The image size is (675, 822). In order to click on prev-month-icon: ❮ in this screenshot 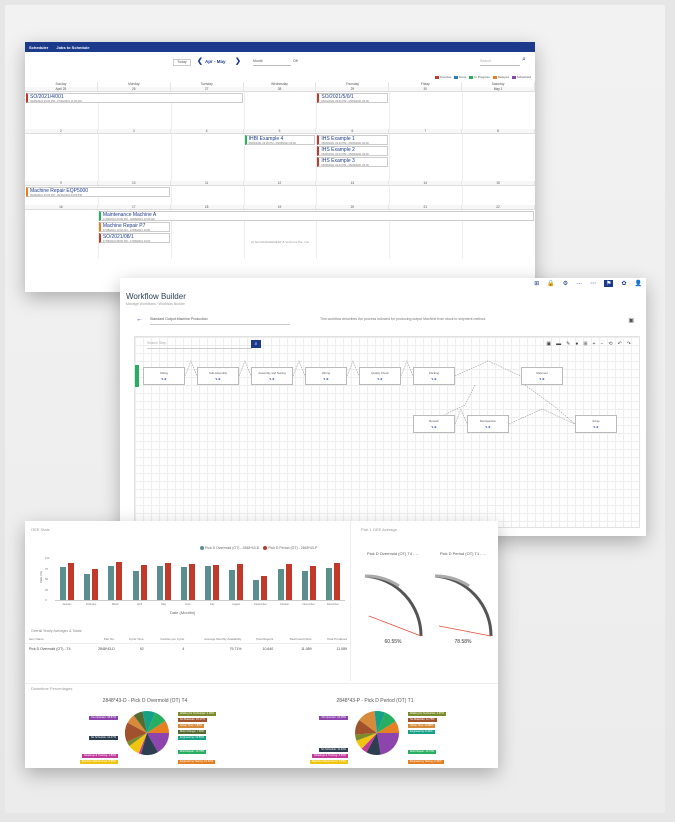, I will do `click(200, 61)`.